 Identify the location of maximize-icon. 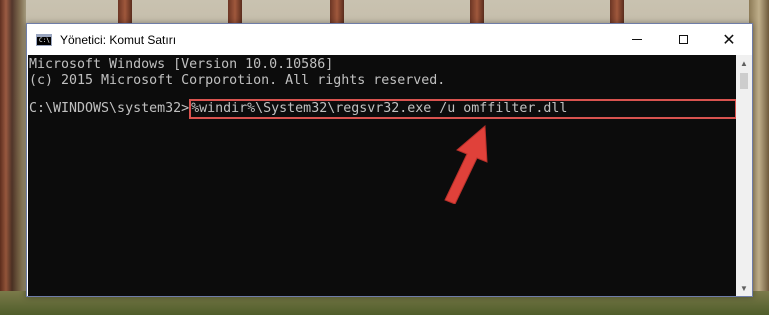
(683, 39).